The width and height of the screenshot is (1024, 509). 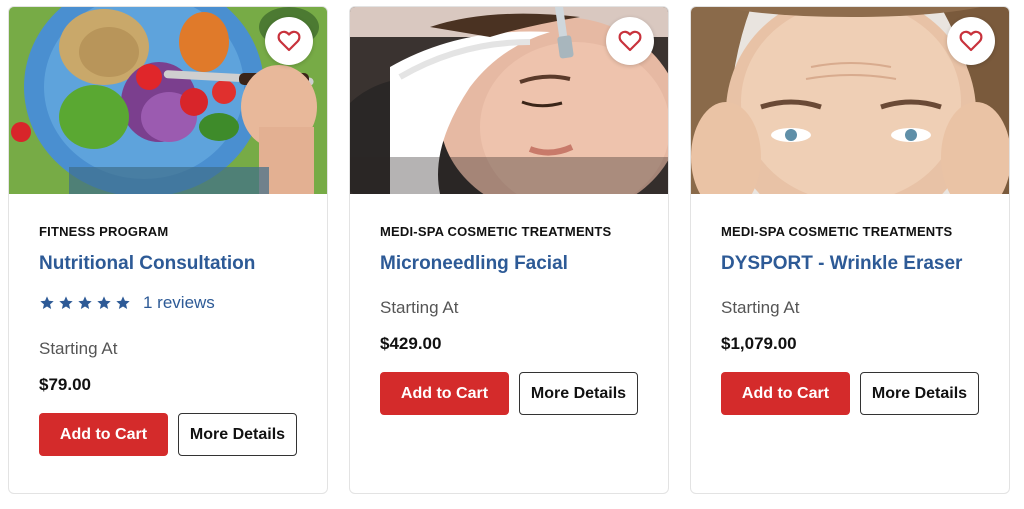 I want to click on rating-stars, so click(x=85, y=303).